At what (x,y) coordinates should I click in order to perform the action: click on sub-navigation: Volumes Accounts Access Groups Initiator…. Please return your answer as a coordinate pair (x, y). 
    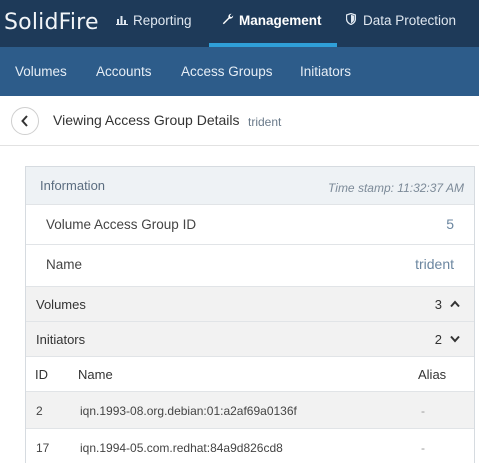
    Looking at the image, I should click on (239, 71).